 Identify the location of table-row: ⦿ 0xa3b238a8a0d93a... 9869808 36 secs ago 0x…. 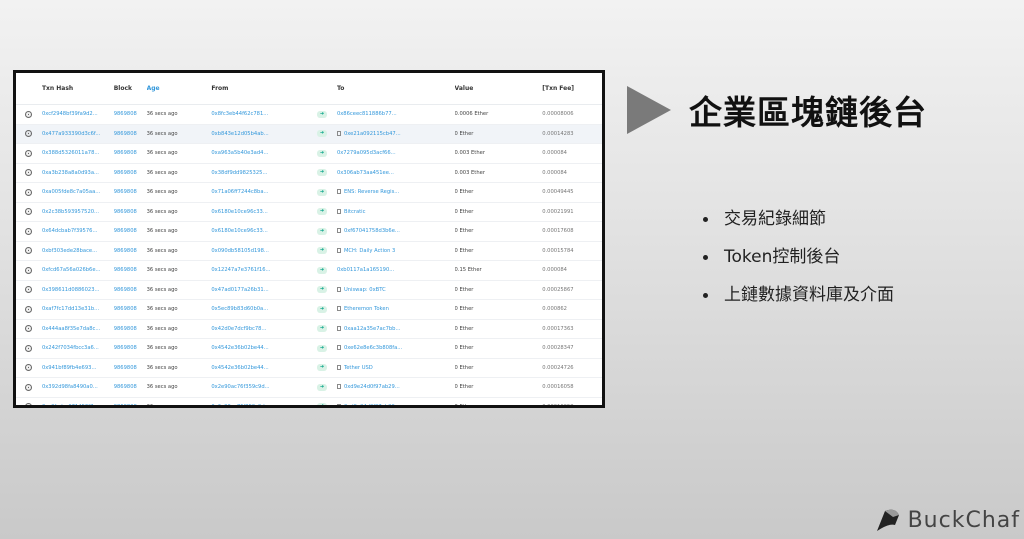
(309, 173).